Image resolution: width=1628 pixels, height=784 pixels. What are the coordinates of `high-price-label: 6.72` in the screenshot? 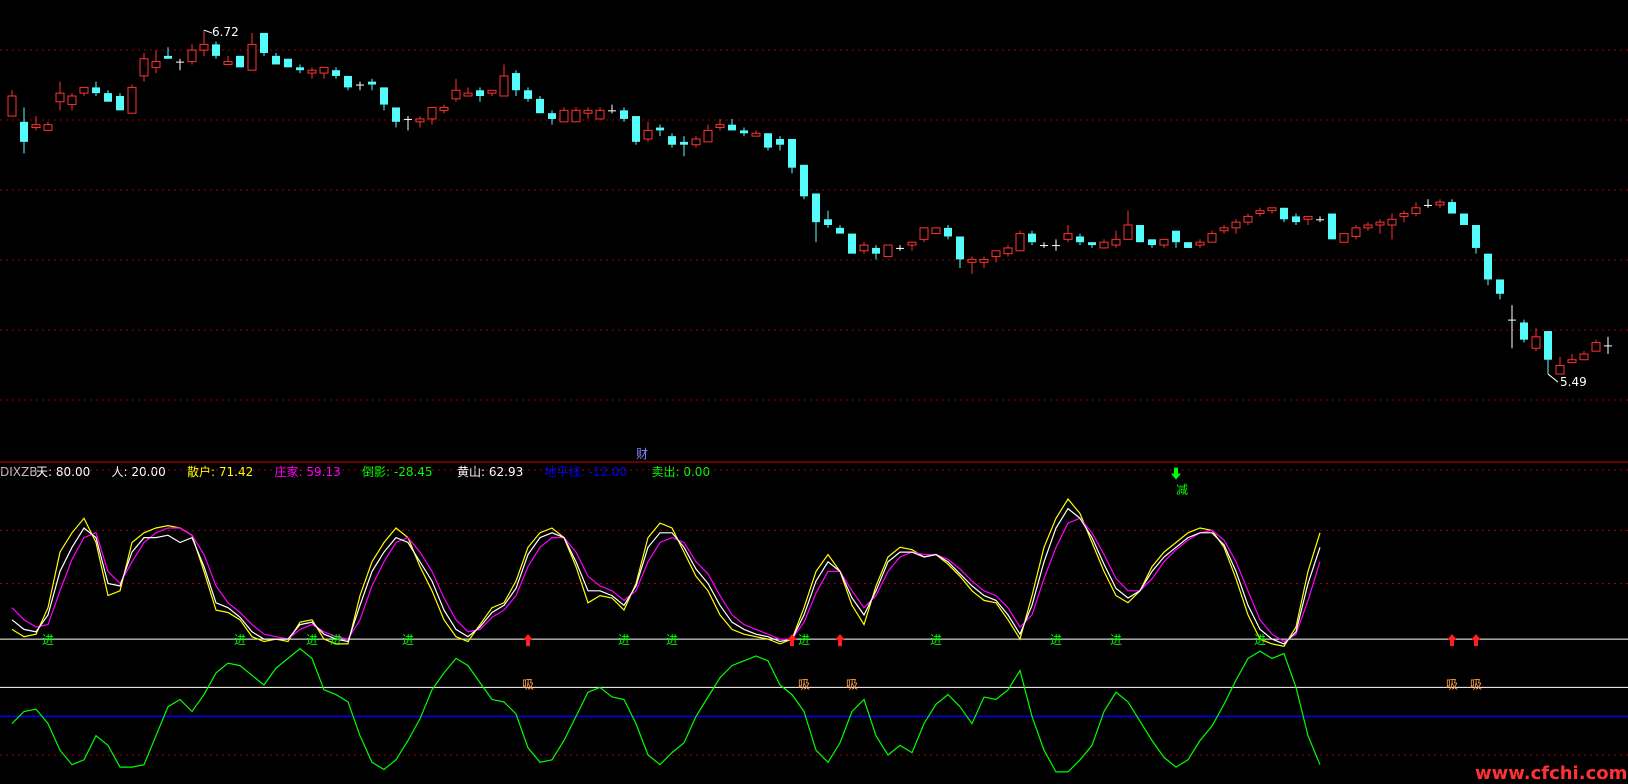 It's located at (225, 32).